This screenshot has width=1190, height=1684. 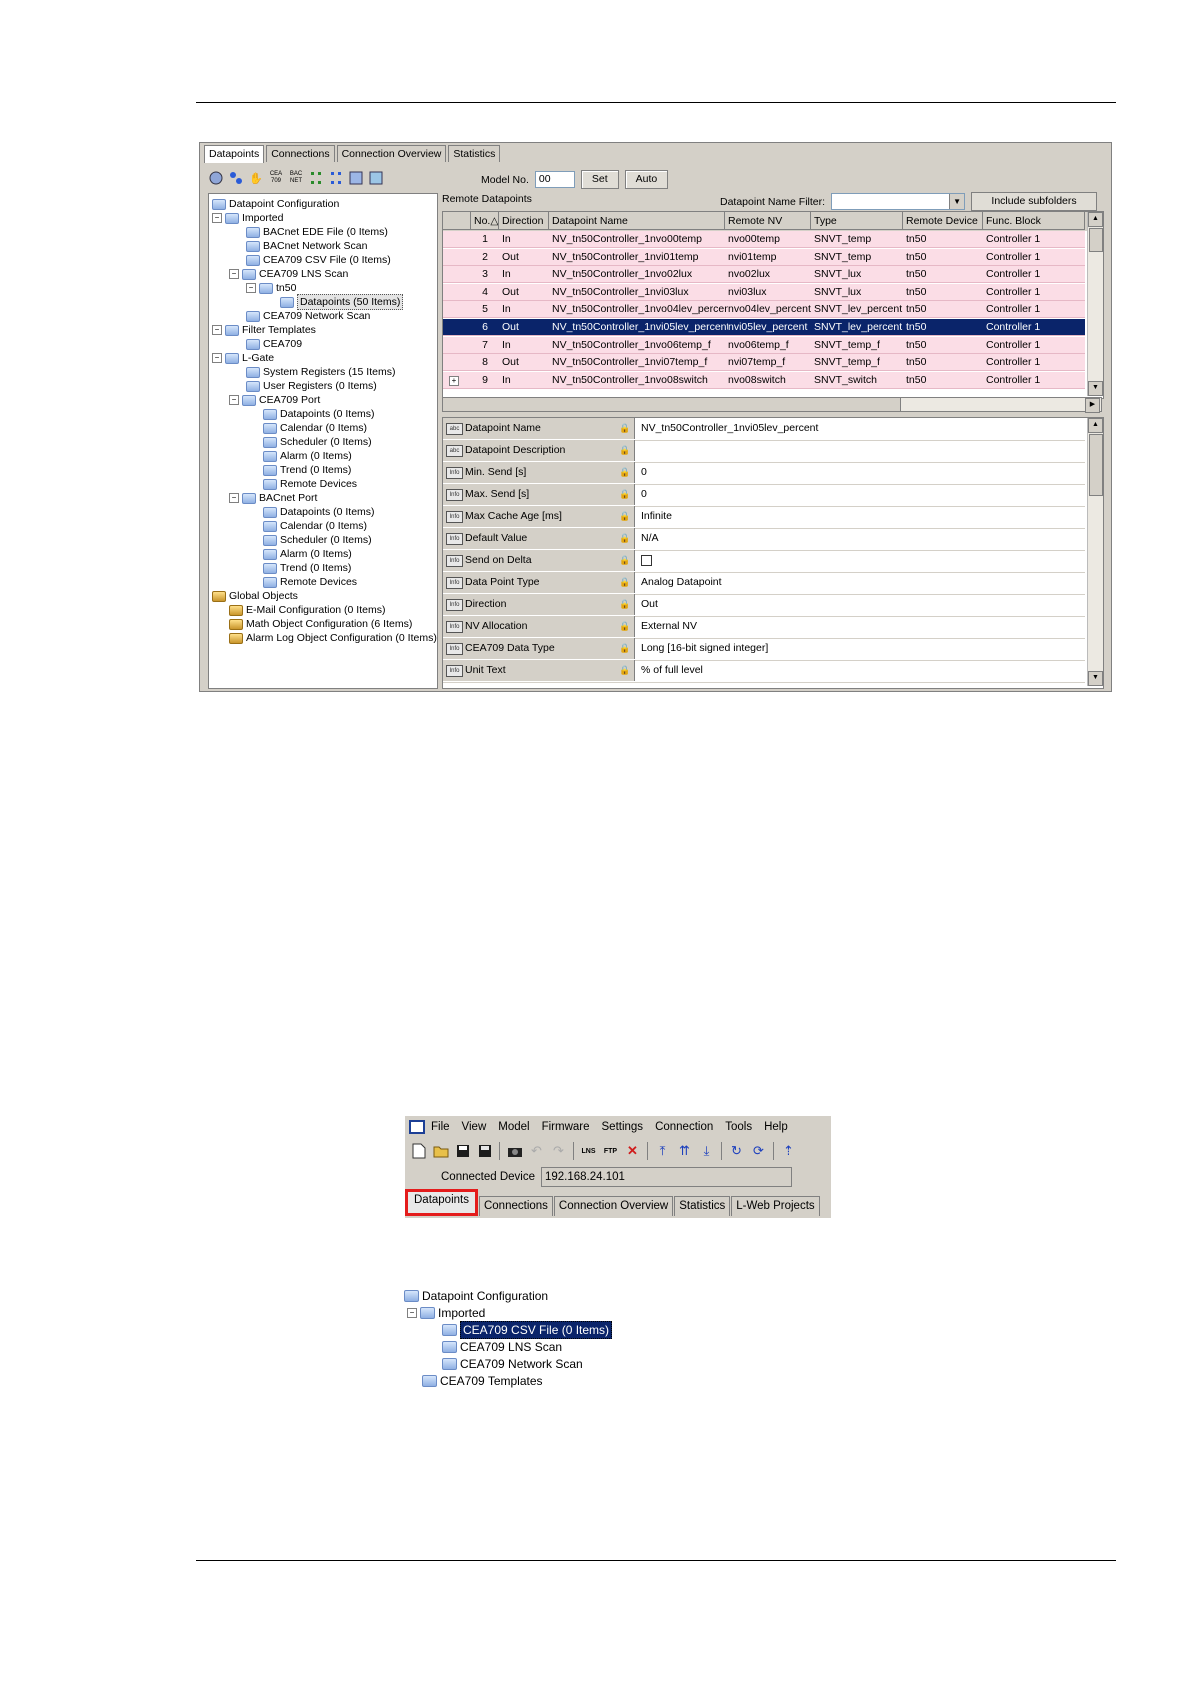 What do you see at coordinates (764, 561) in the screenshot?
I see `property-row: Info Send on Delta 🔒` at bounding box center [764, 561].